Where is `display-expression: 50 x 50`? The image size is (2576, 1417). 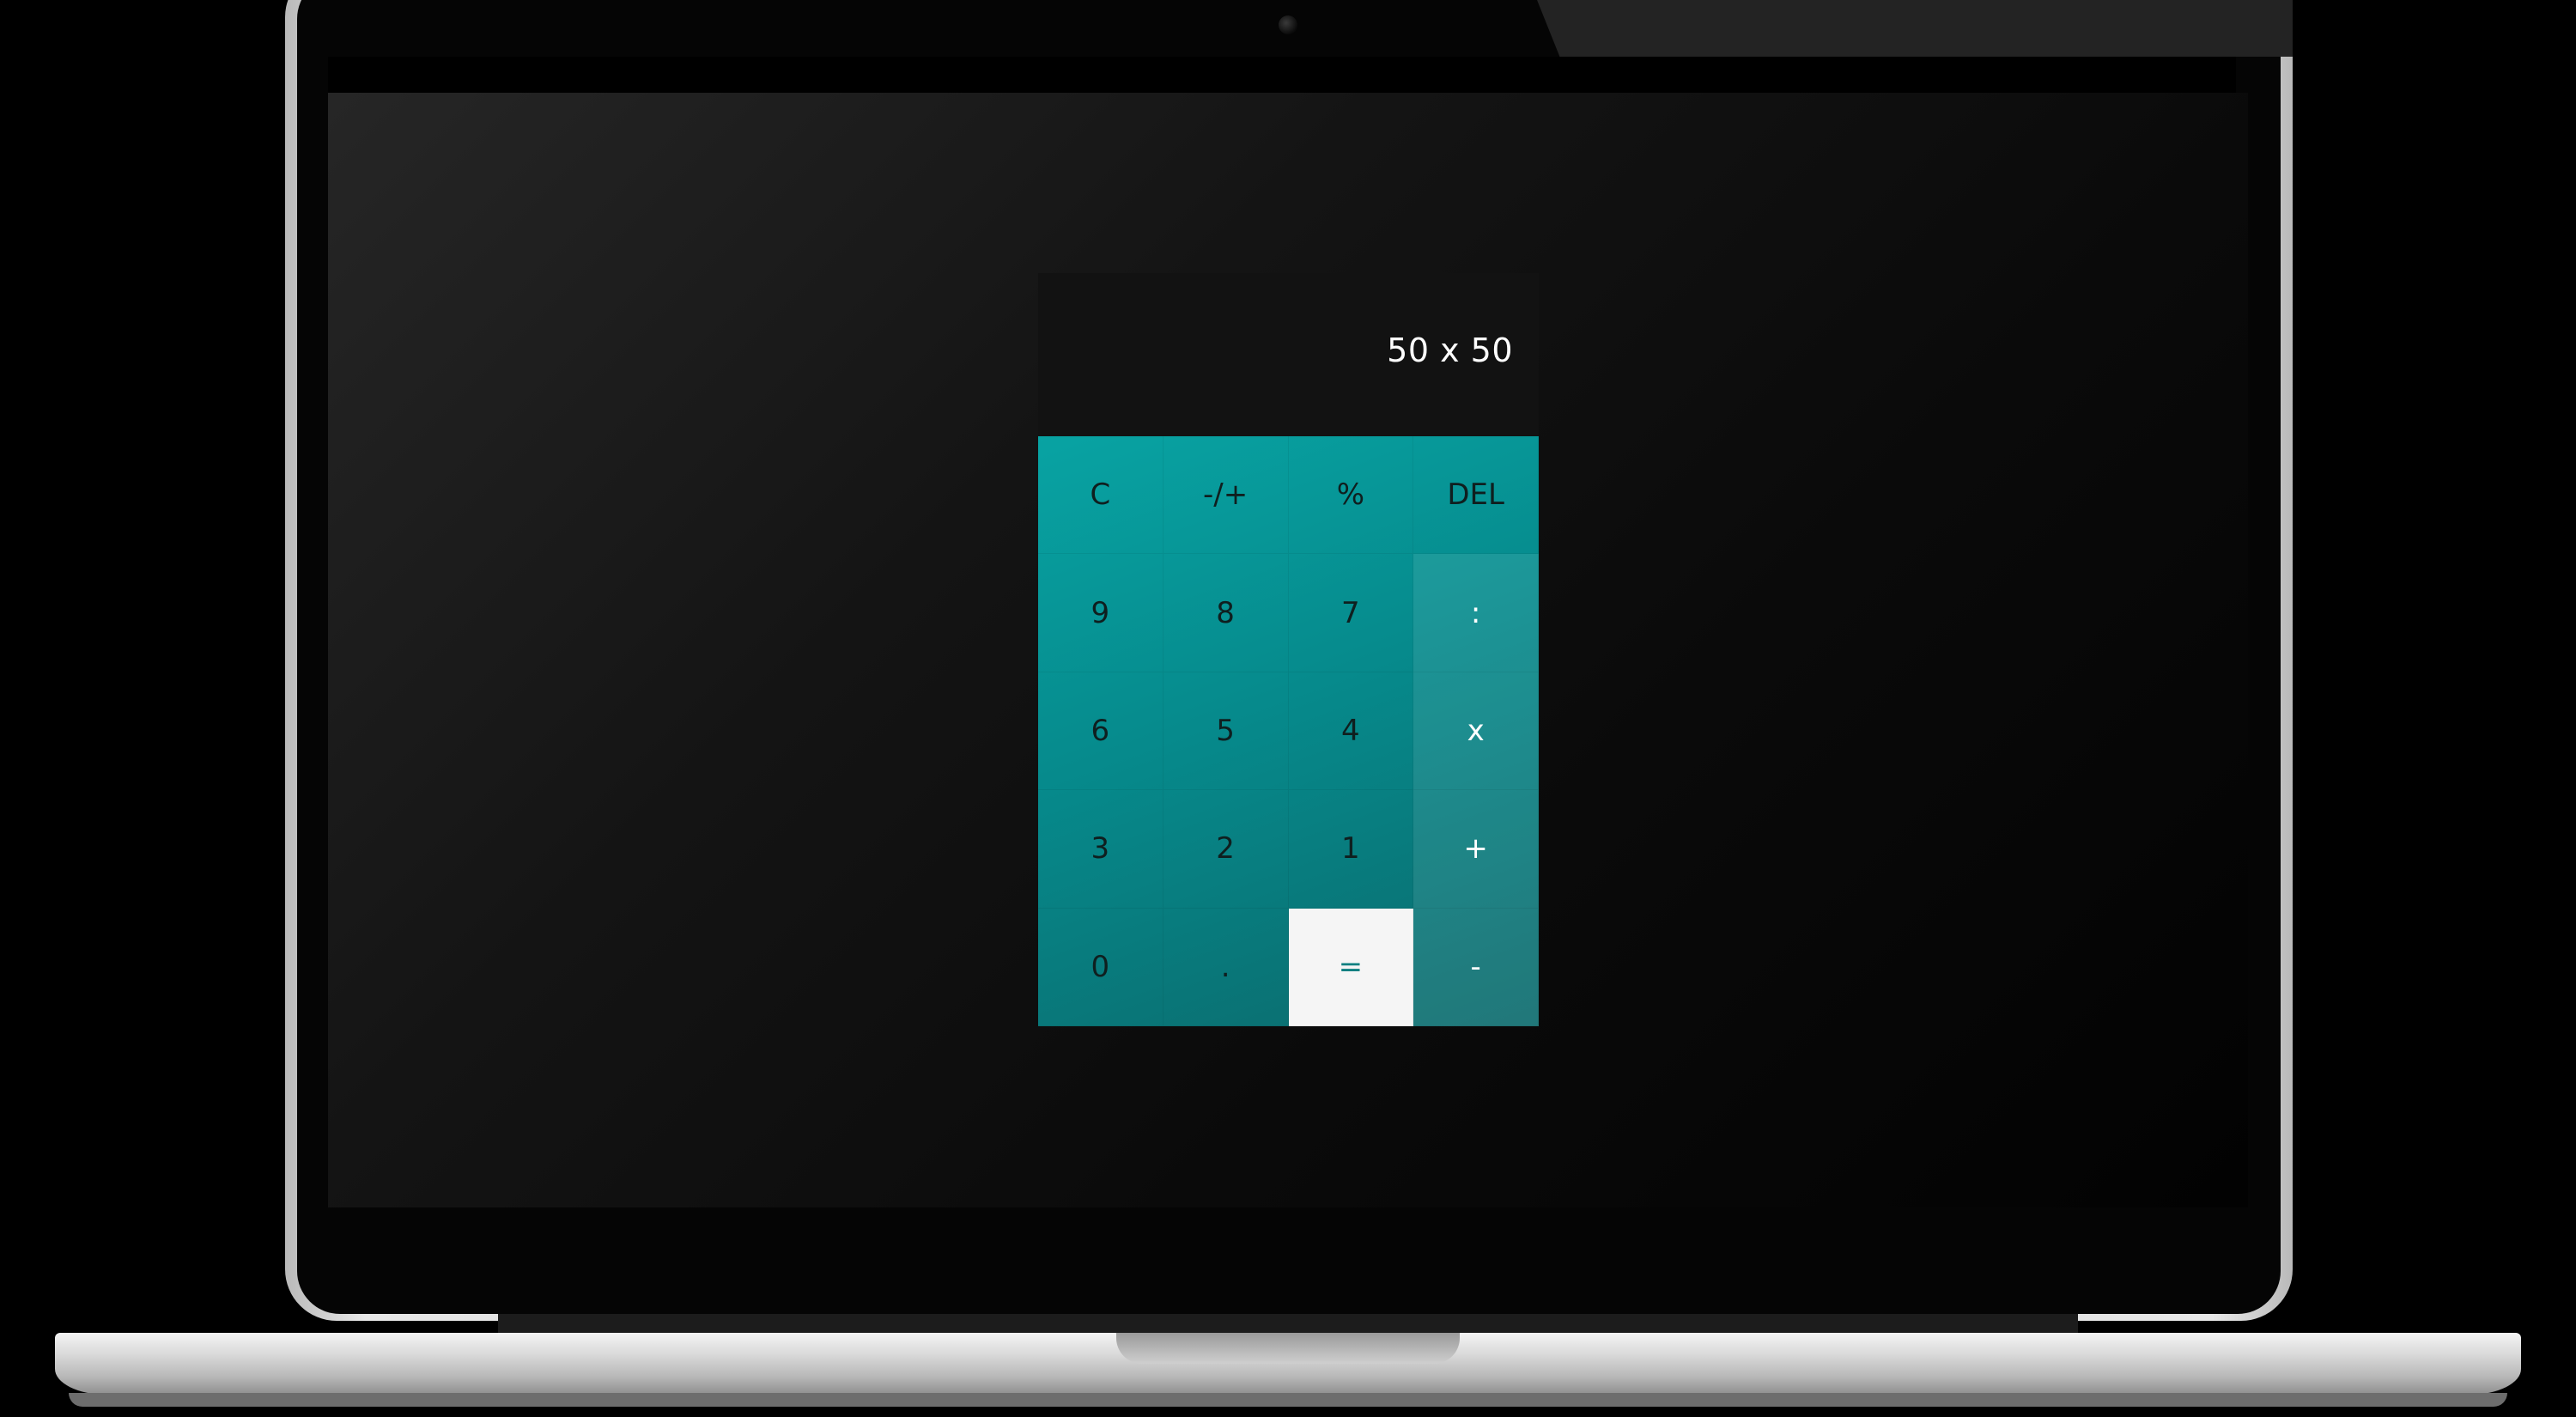
display-expression: 50 x 50 is located at coordinates (1450, 350).